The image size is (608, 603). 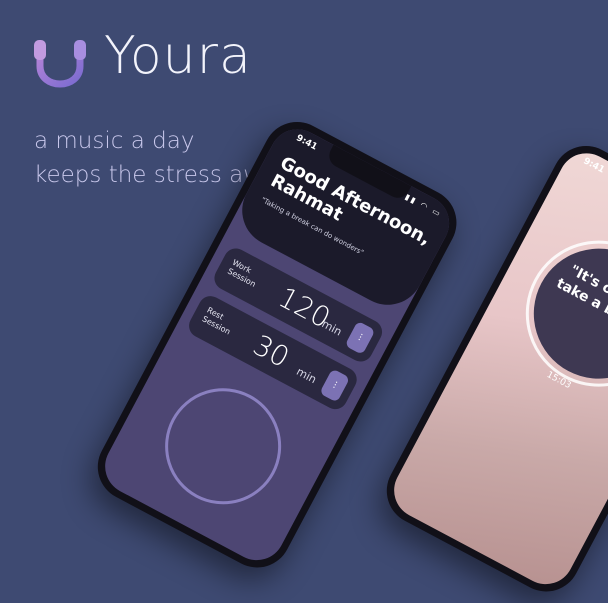 What do you see at coordinates (271, 351) in the screenshot?
I see `session-value: 30` at bounding box center [271, 351].